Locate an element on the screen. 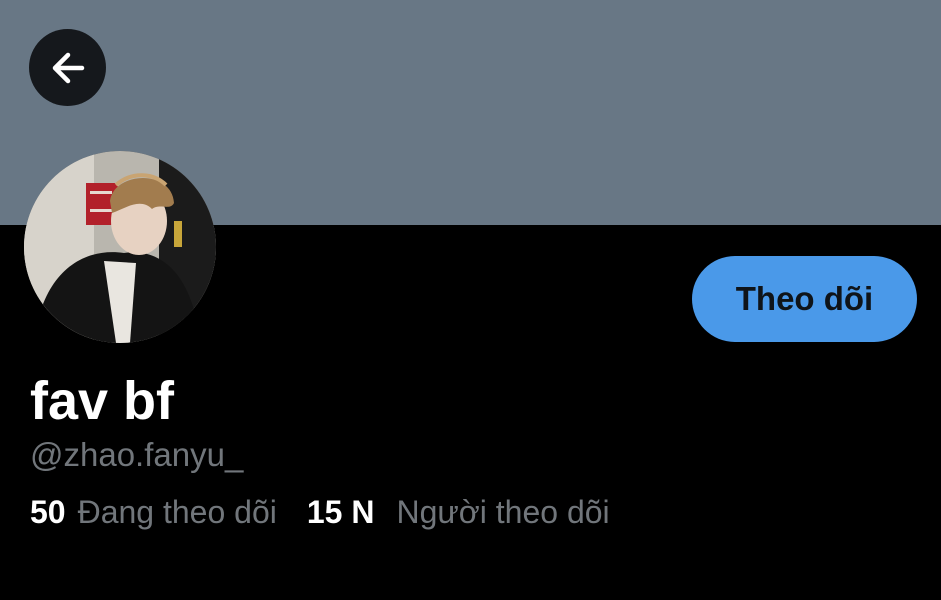 This screenshot has width=941, height=600. followers-label: Người theo dõi is located at coordinates (503, 512).